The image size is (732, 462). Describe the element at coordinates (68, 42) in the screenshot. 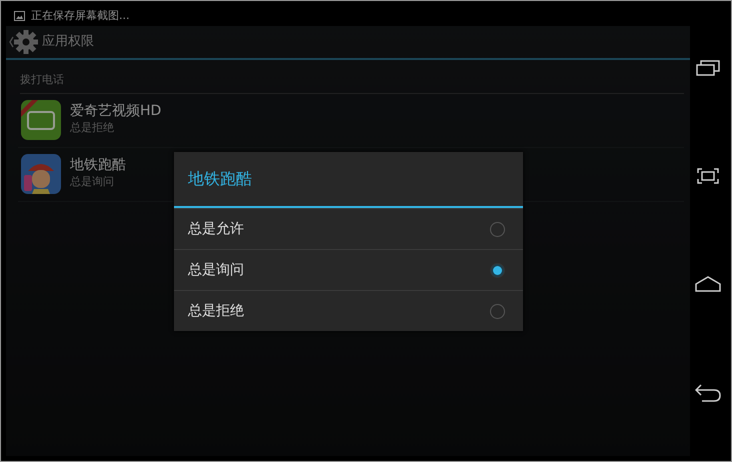

I see `screen-title: 应用权限` at that location.